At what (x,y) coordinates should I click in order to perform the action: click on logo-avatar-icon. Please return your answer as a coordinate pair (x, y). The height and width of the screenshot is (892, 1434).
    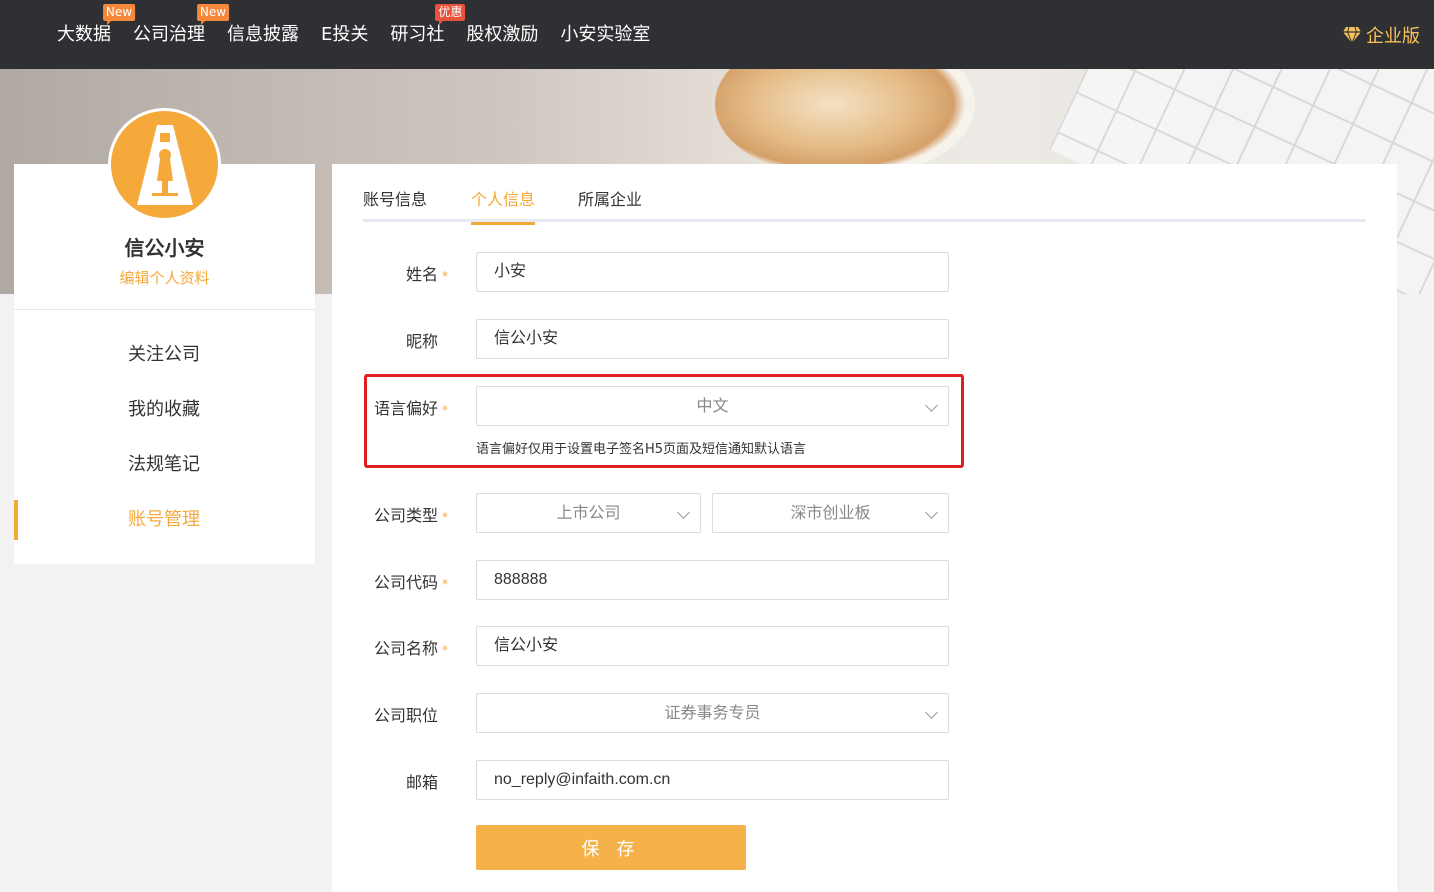
    Looking at the image, I should click on (164, 164).